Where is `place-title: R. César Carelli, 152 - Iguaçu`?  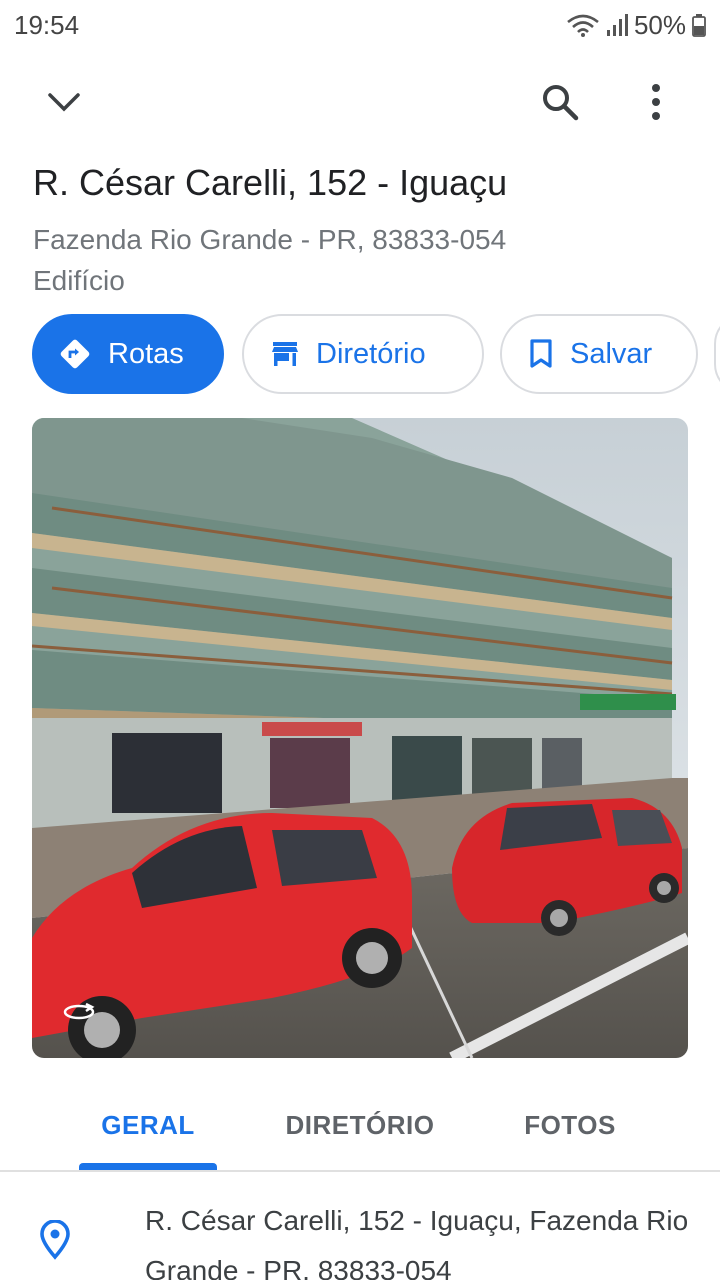 place-title: R. César Carelli, 152 - Iguaçu is located at coordinates (270, 182).